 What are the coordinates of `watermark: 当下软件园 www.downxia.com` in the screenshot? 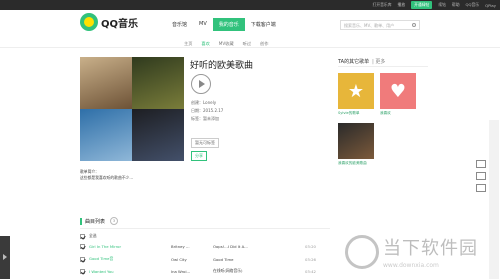 It's located at (411, 251).